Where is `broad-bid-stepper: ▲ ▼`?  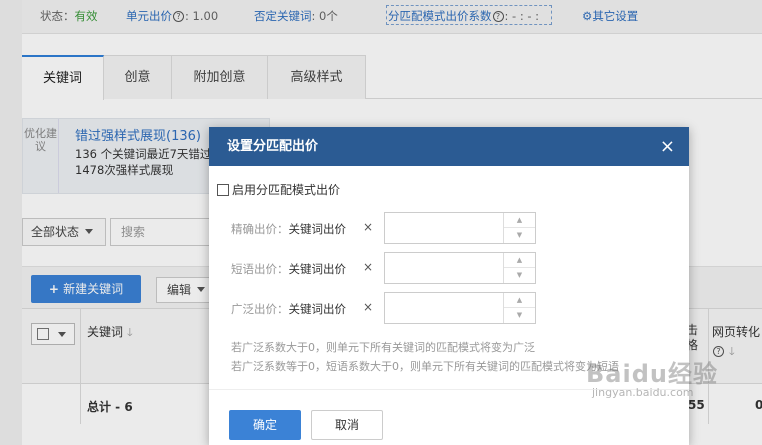
broad-bid-stepper: ▲ ▼ is located at coordinates (460, 308).